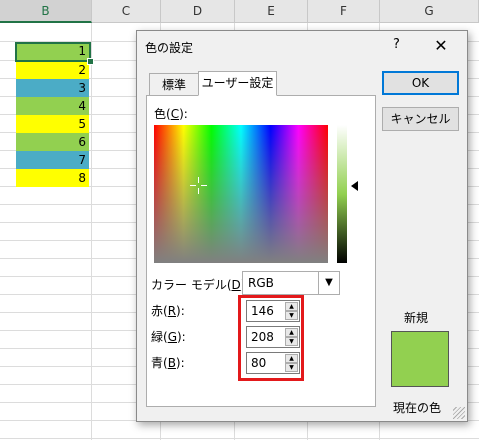  What do you see at coordinates (53, 52) in the screenshot?
I see `active-cell-border` at bounding box center [53, 52].